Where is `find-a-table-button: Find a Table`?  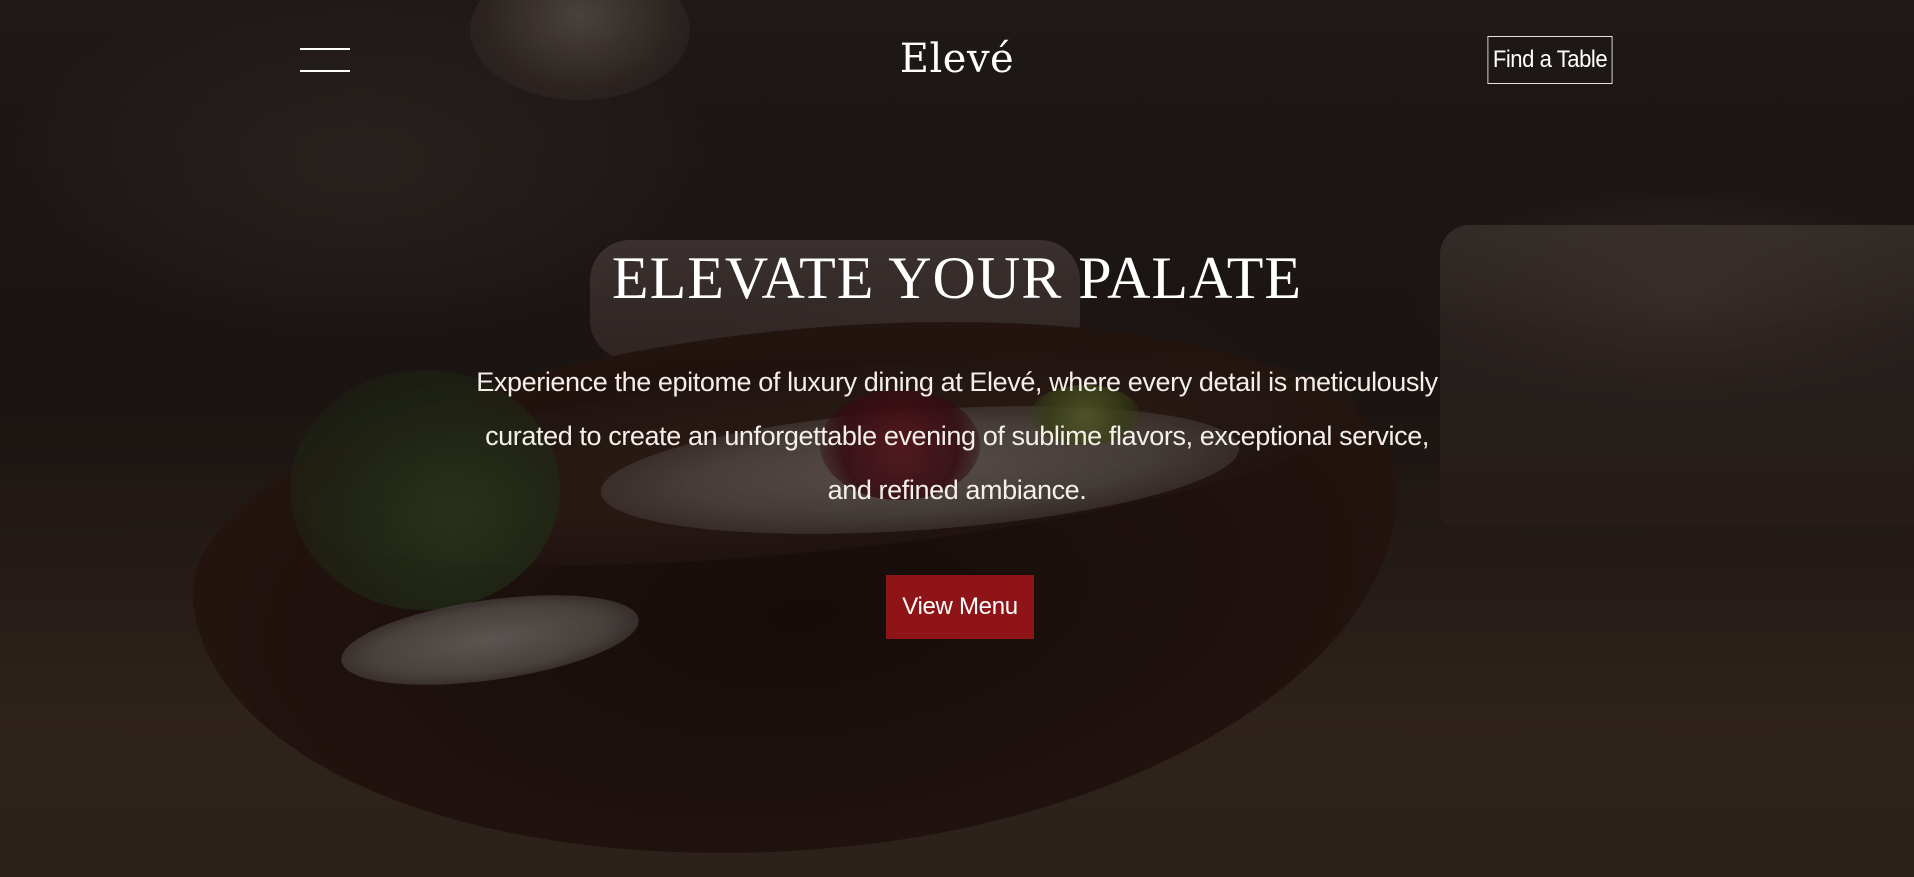
find-a-table-button: Find a Table is located at coordinates (1550, 60).